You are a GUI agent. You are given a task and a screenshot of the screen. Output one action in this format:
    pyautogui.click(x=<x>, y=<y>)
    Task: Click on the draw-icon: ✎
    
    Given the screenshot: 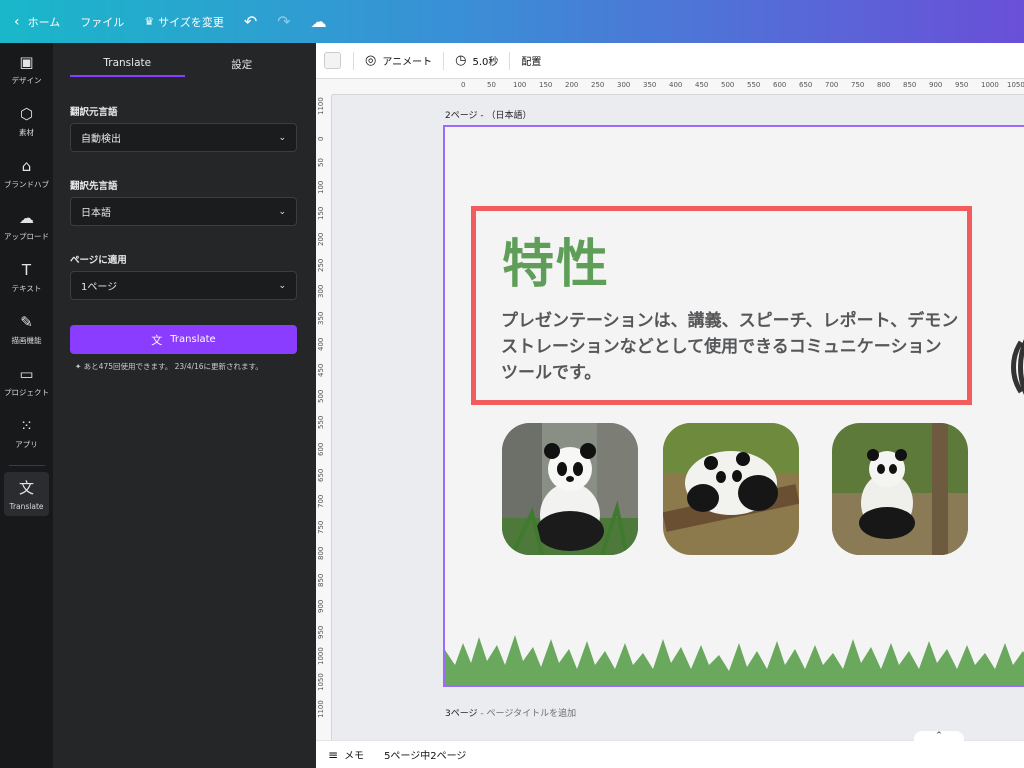 What is the action you would take?
    pyautogui.click(x=26, y=321)
    